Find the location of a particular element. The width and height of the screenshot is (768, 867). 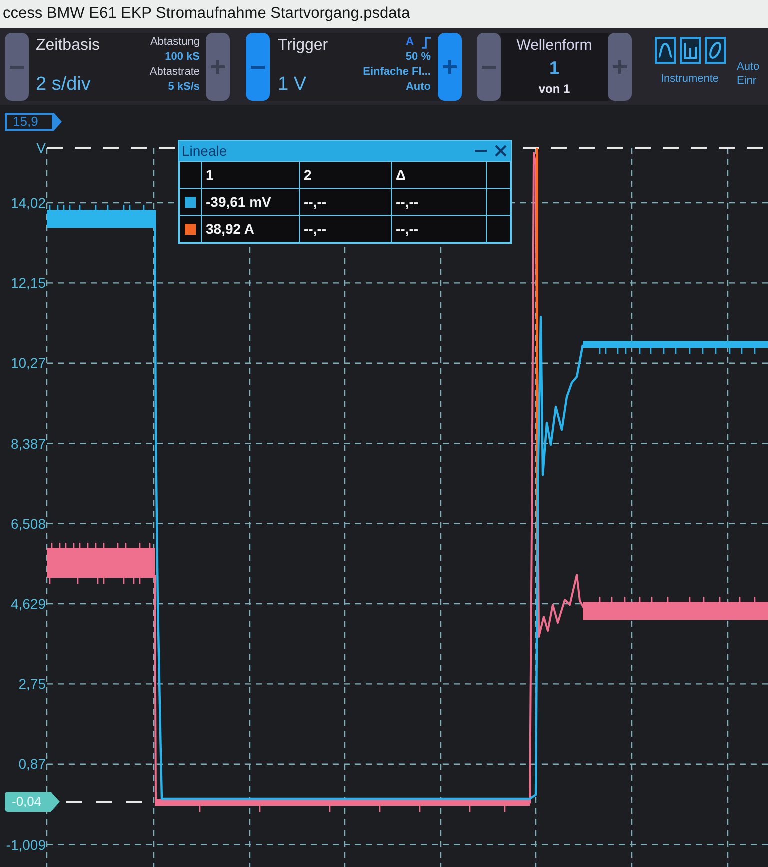

rising-edge-icon is located at coordinates (426, 42).